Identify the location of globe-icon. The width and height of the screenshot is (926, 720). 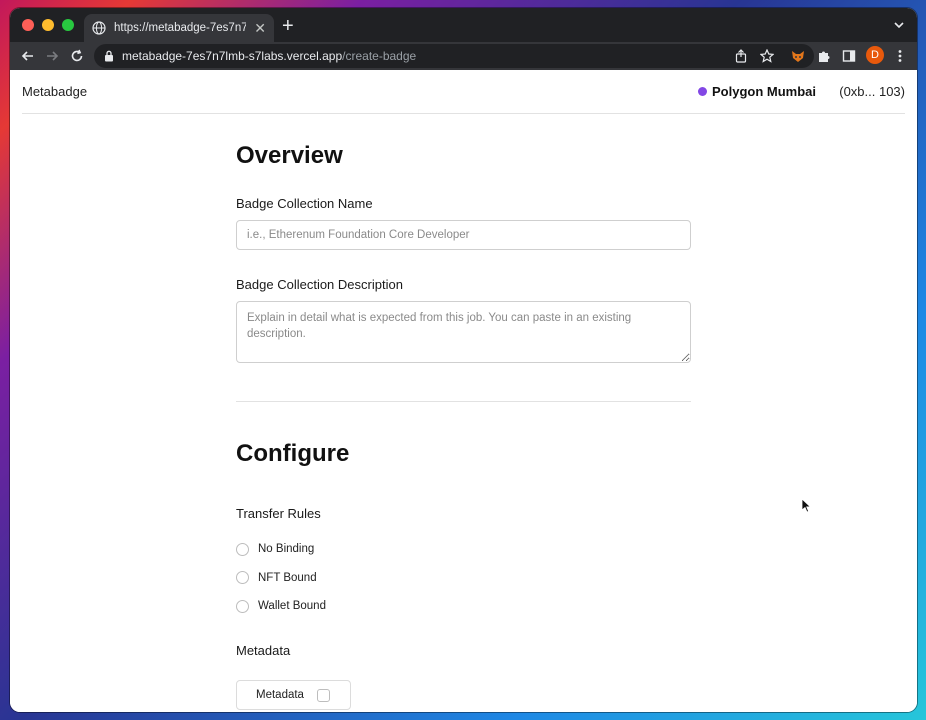
(99, 28).